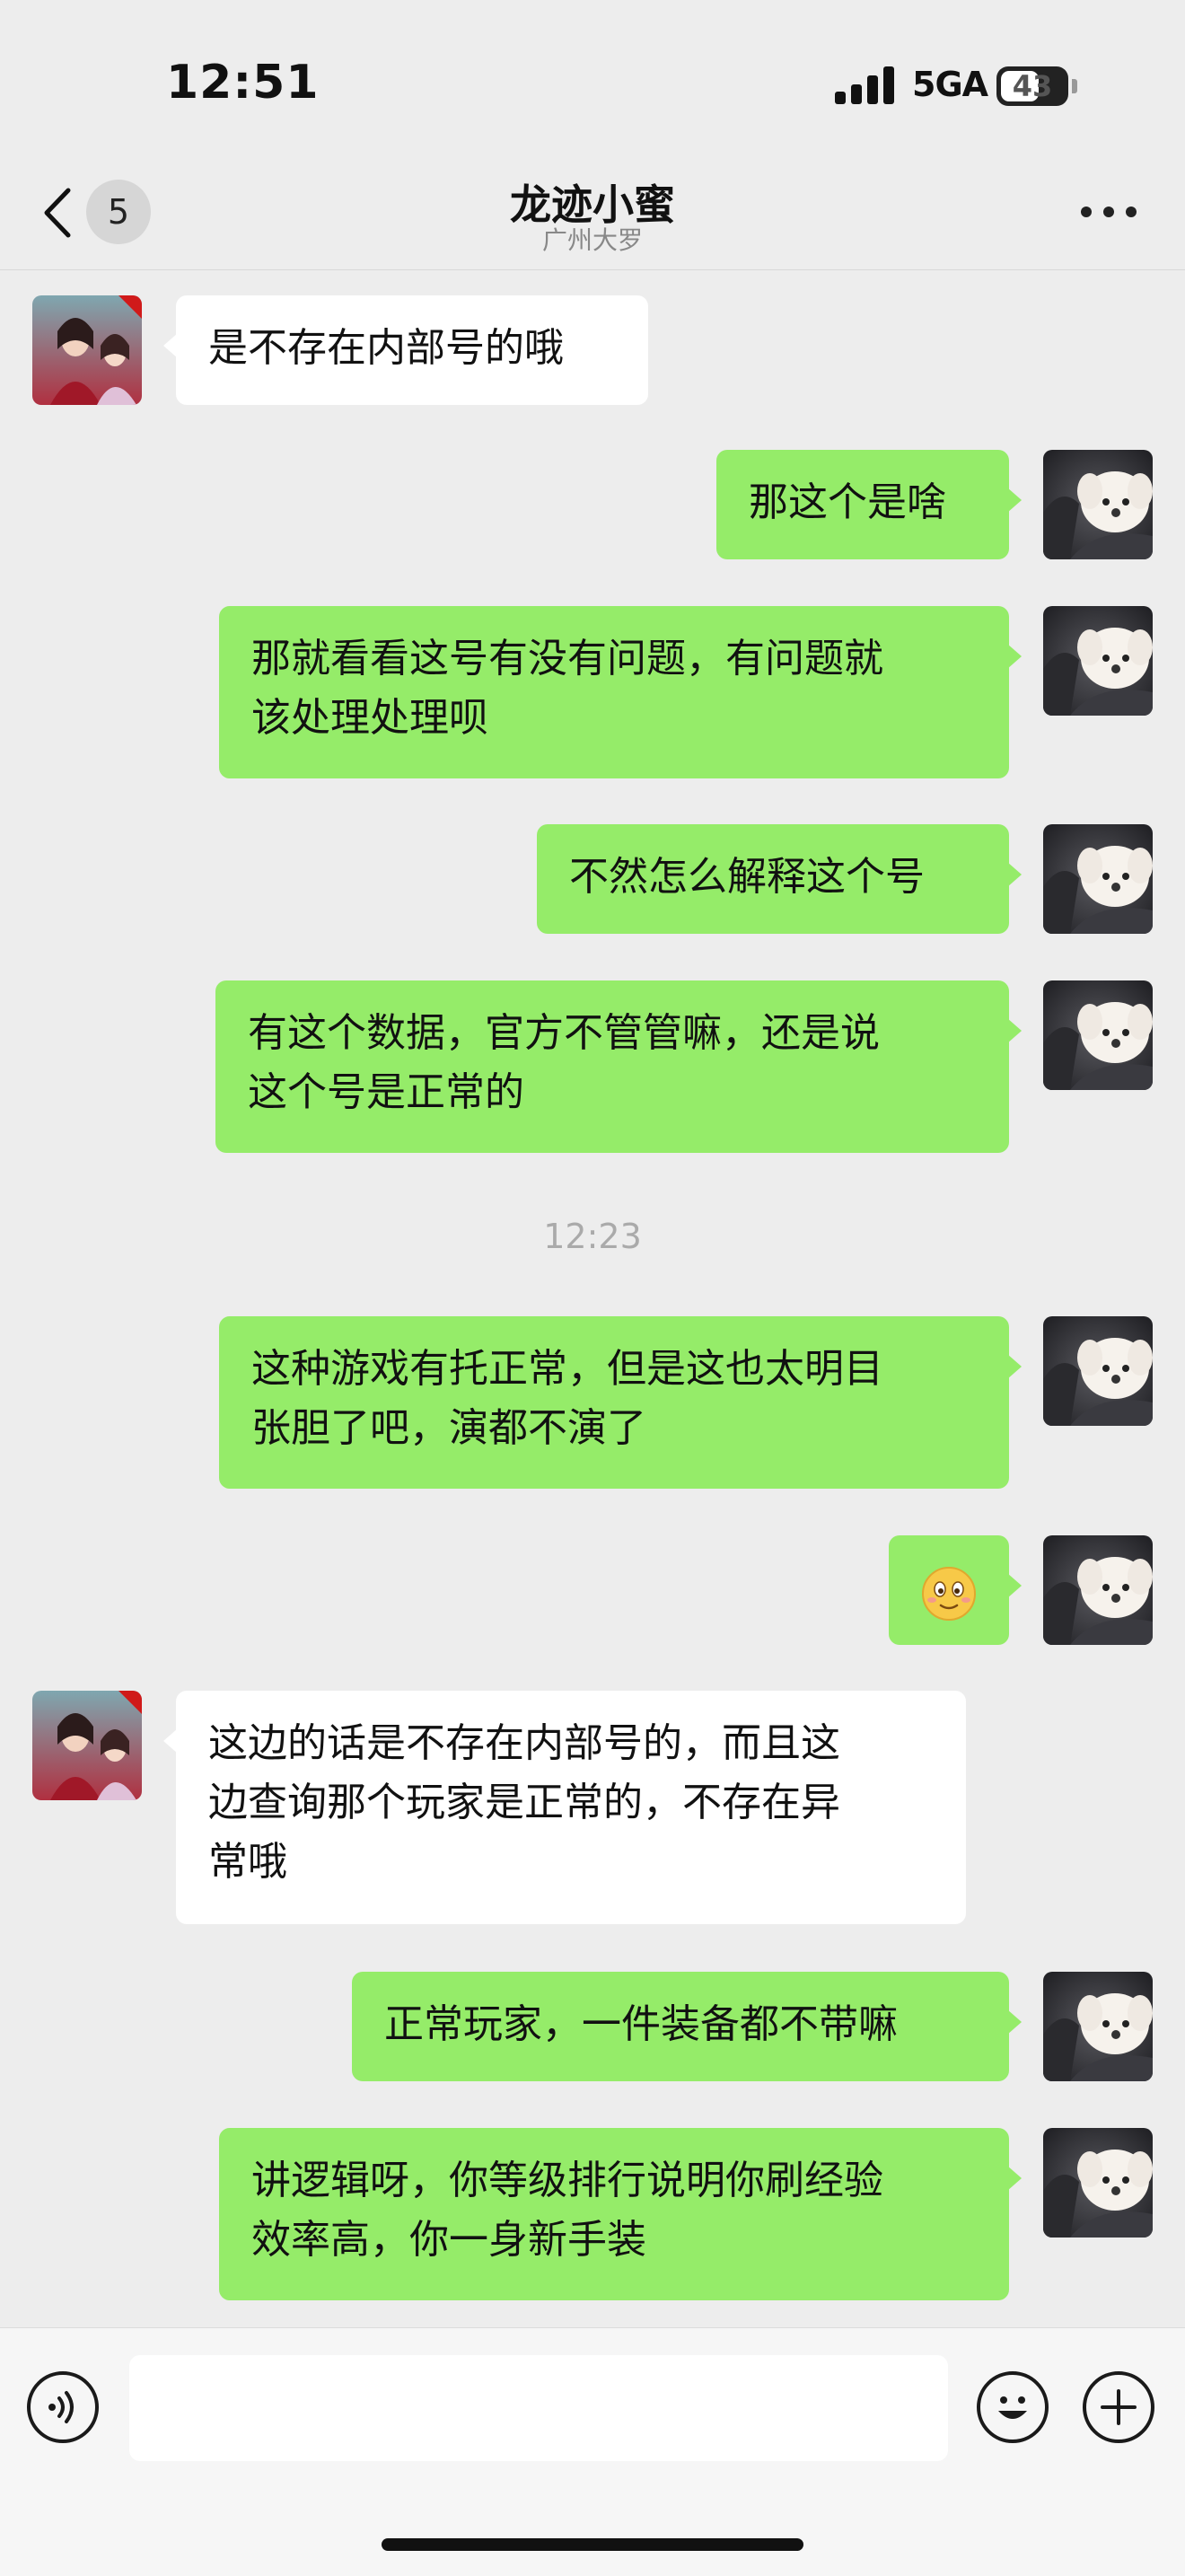 The width and height of the screenshot is (1185, 2576). What do you see at coordinates (448, 2240) in the screenshot?
I see `message-line: 效率高，你一身新手装` at bounding box center [448, 2240].